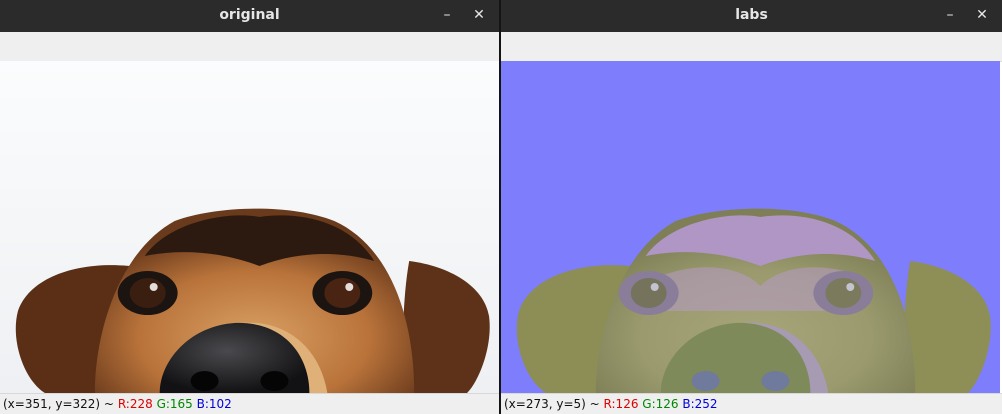 The image size is (1002, 414). I want to click on window-title: original, so click(249, 15).